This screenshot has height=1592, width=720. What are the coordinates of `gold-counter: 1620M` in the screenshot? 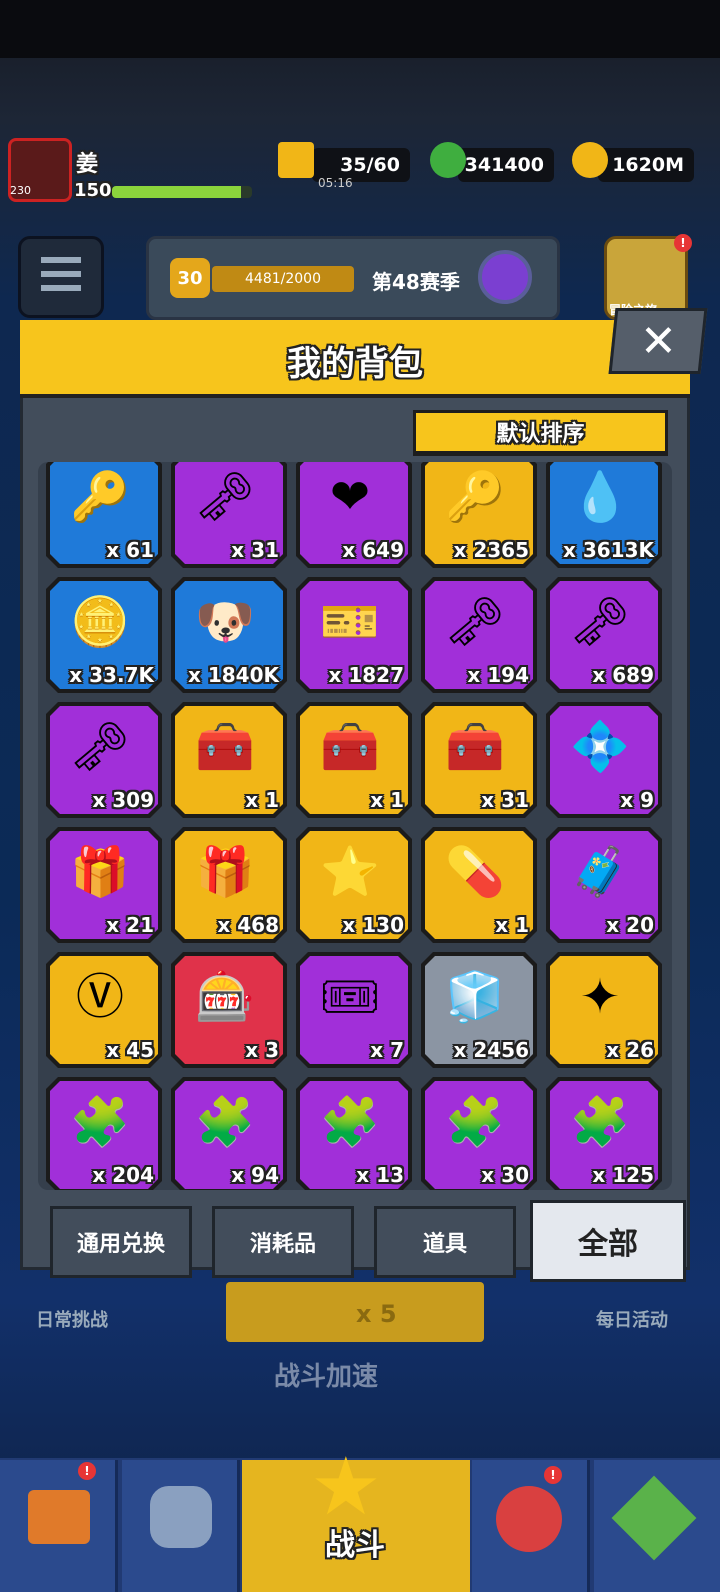 It's located at (646, 165).